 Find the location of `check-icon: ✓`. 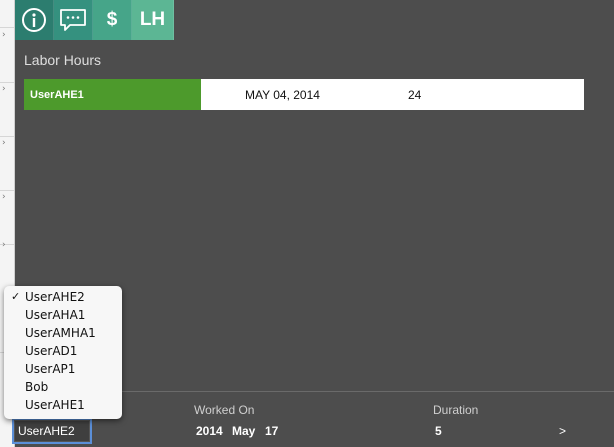

check-icon: ✓ is located at coordinates (16, 296).